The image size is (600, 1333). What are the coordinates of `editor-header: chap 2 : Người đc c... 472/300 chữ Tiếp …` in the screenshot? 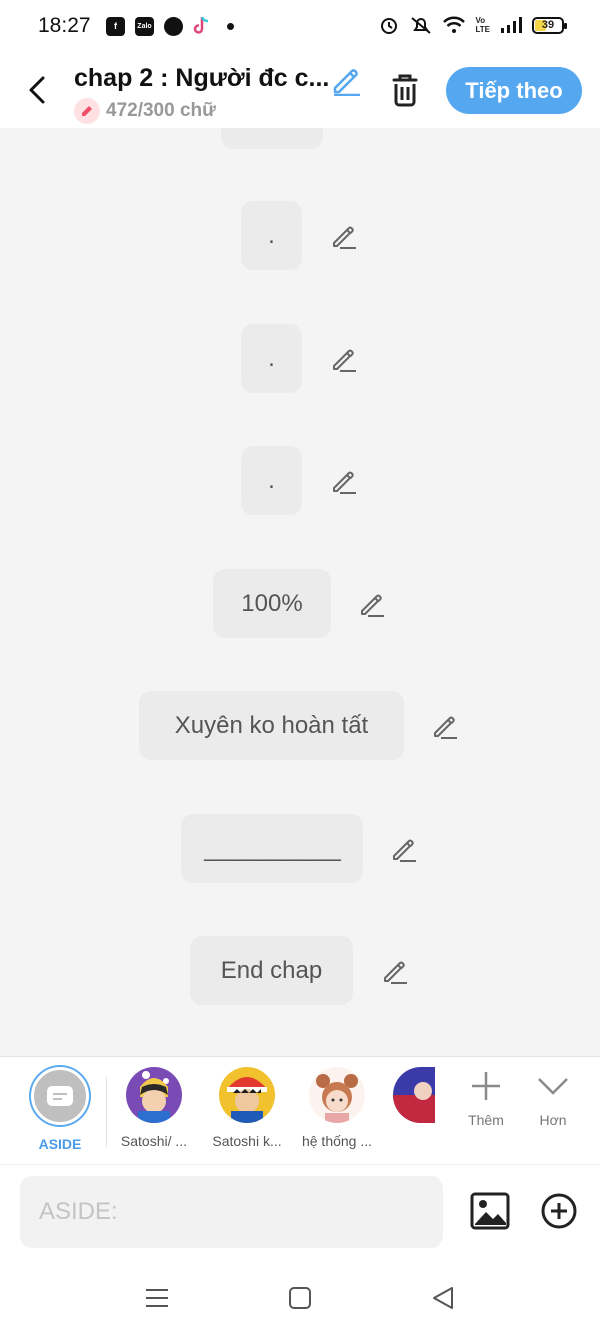 It's located at (300, 90).